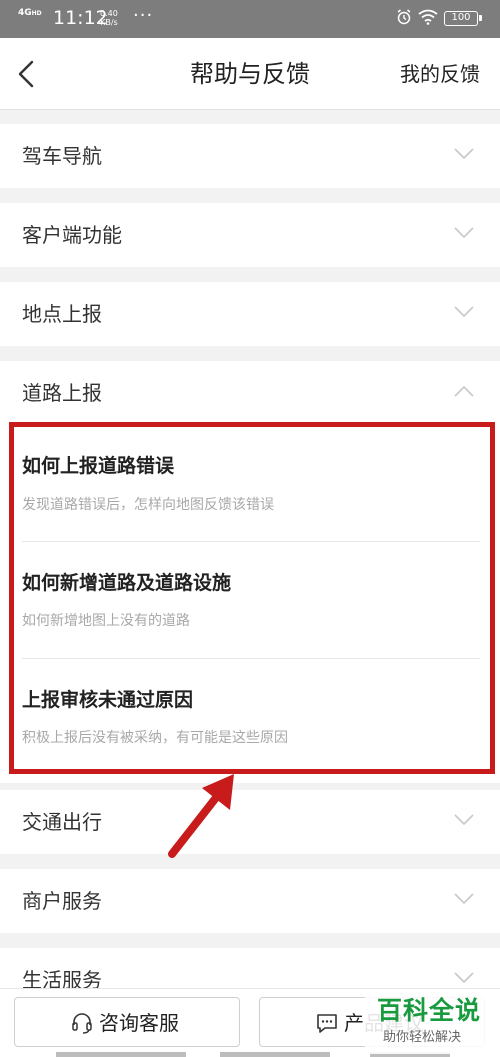  I want to click on category-driving-navigation: 驾车导航, so click(250, 156).